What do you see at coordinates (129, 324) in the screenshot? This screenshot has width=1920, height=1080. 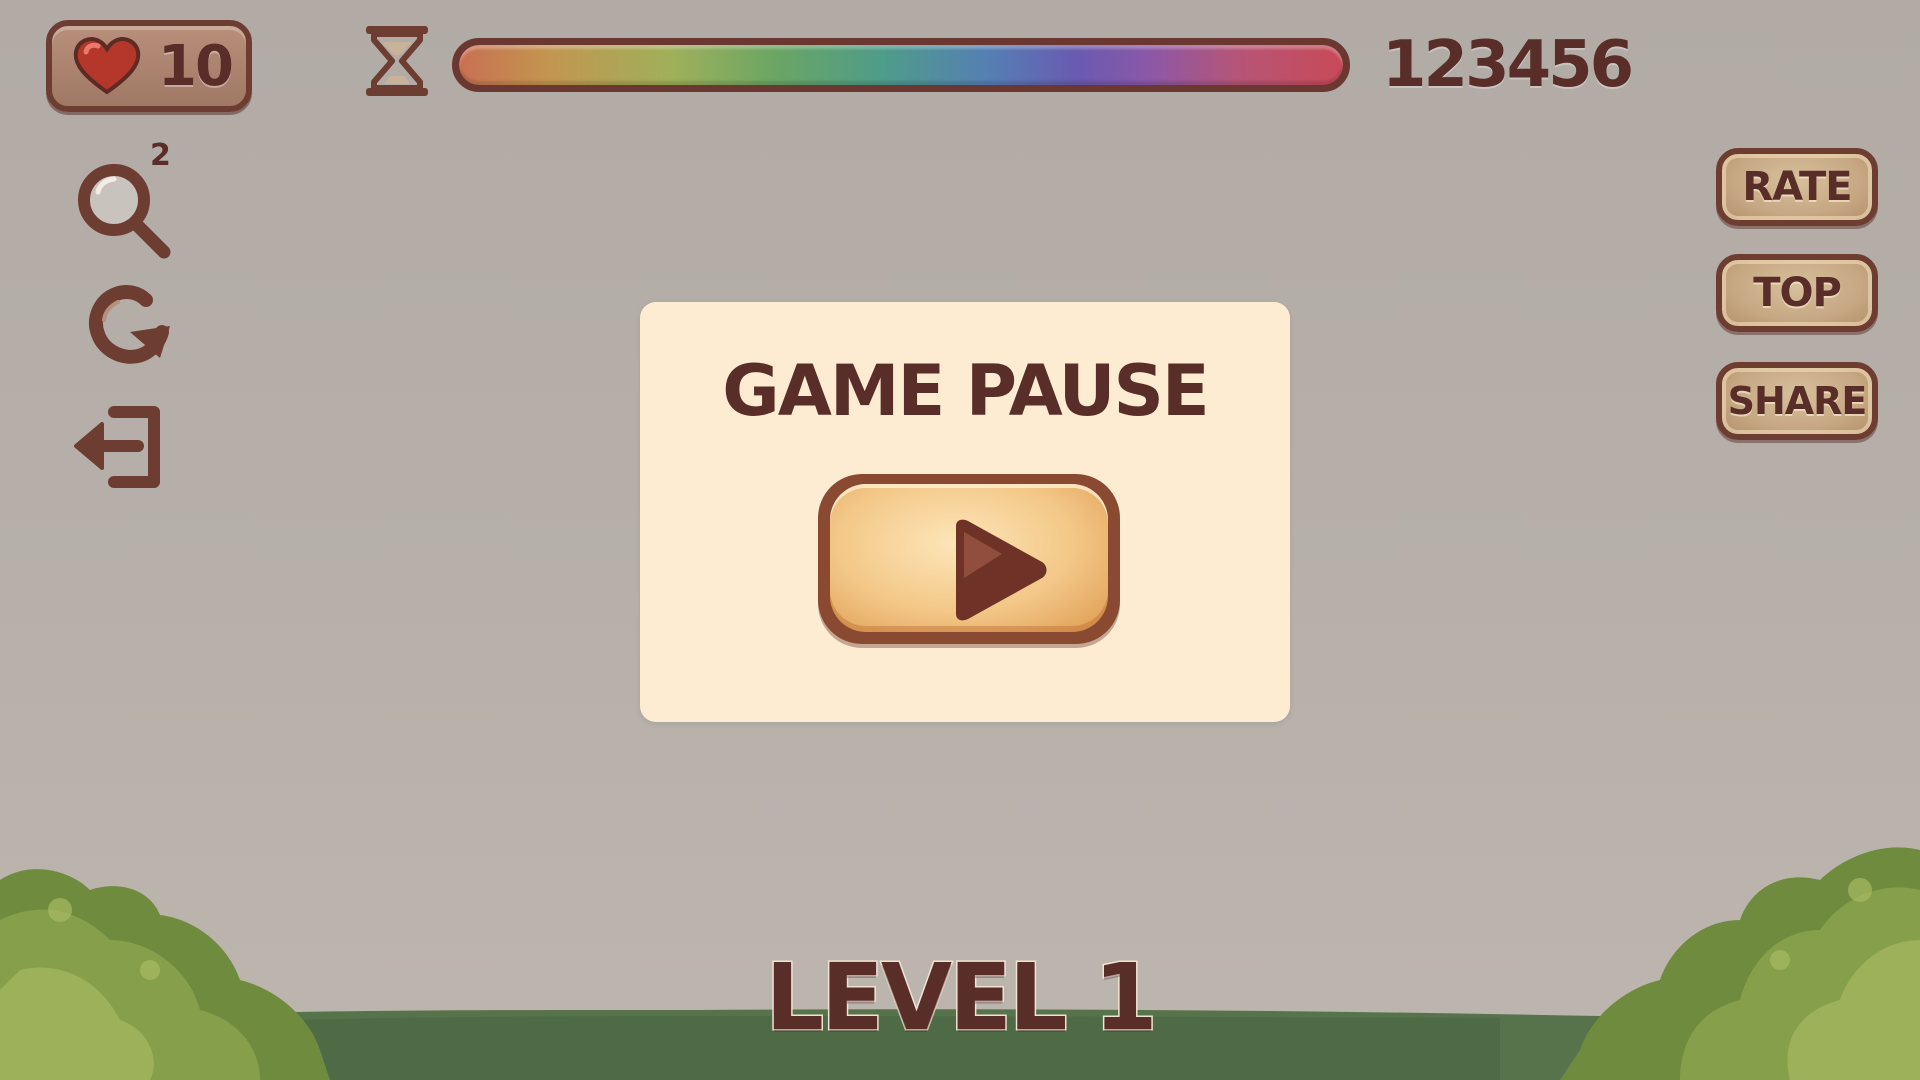 I see `restart-icon` at bounding box center [129, 324].